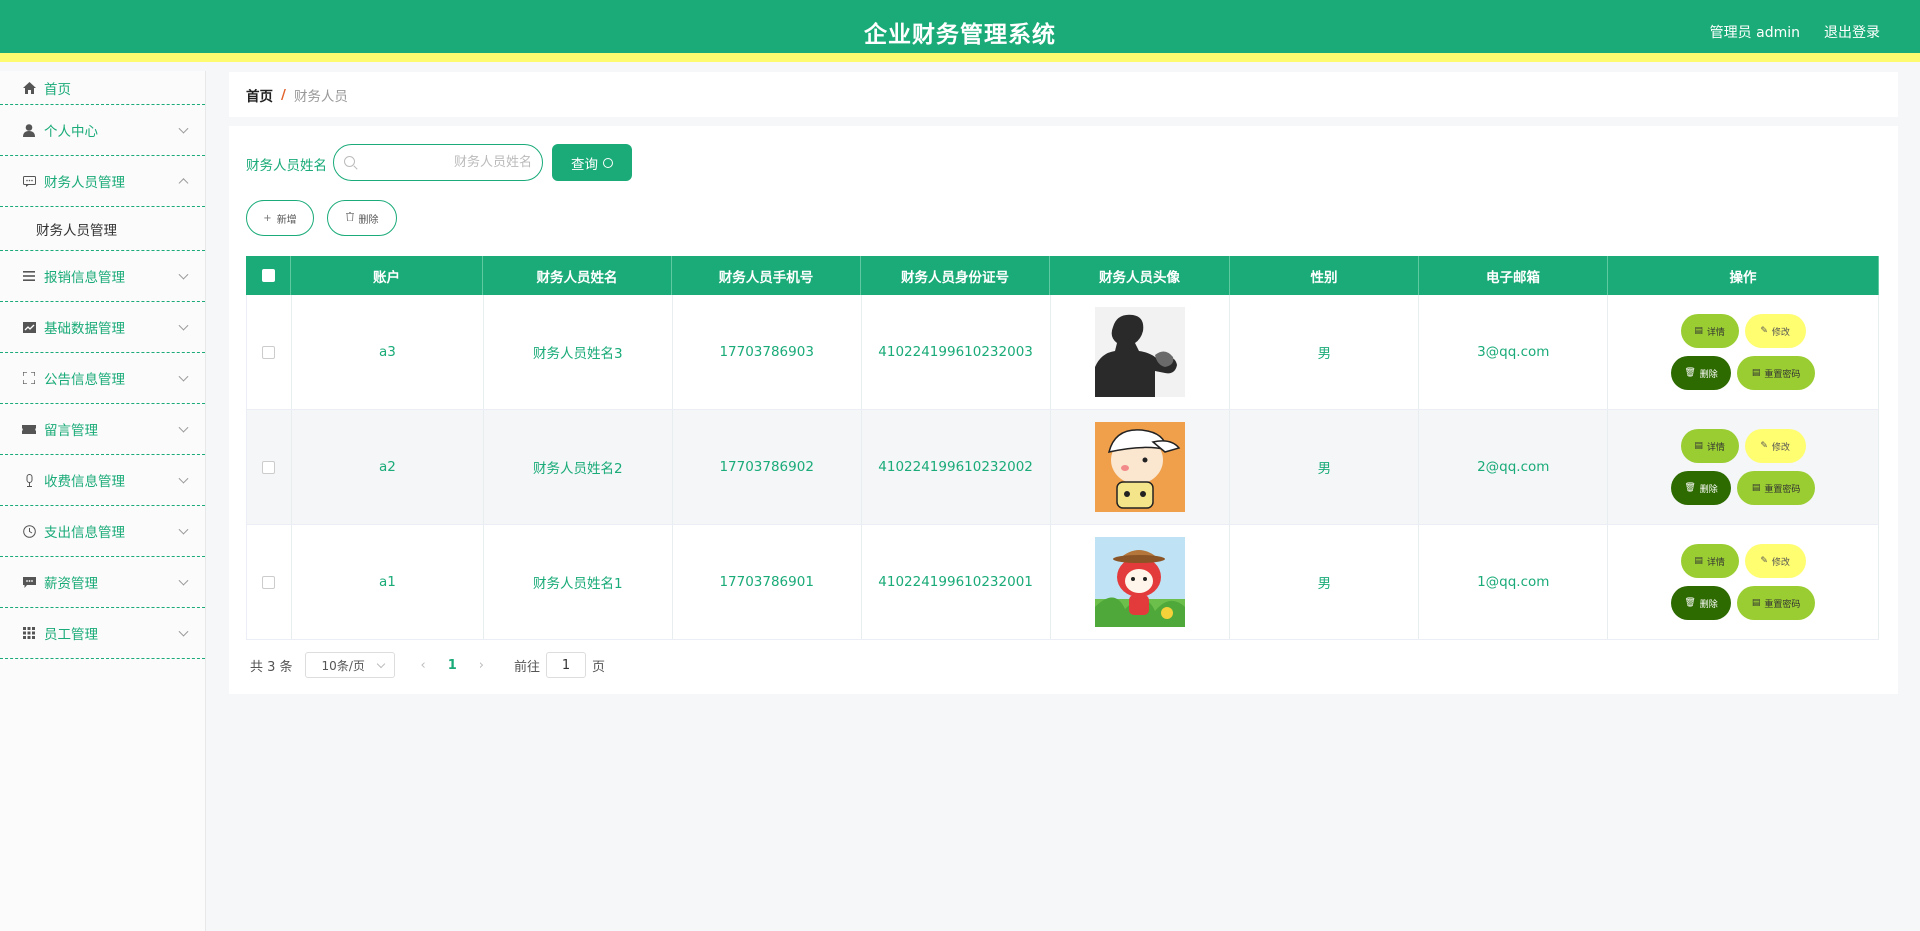 This screenshot has width=1920, height=931. Describe the element at coordinates (102, 429) in the screenshot. I see `sidebar-item-messages: 留言管理` at that location.